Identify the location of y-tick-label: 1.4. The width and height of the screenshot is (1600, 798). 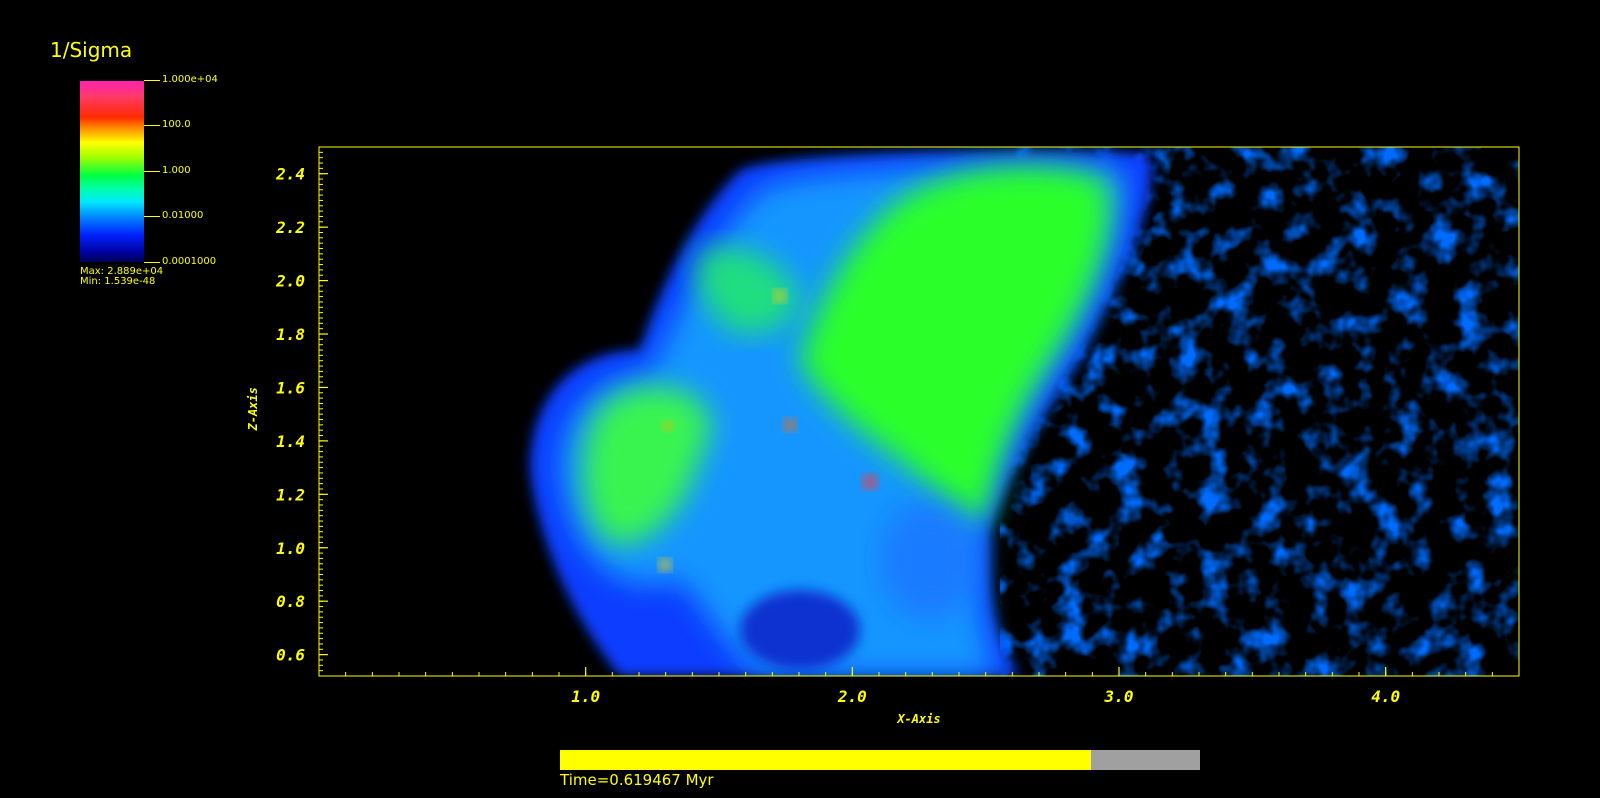
(290, 441).